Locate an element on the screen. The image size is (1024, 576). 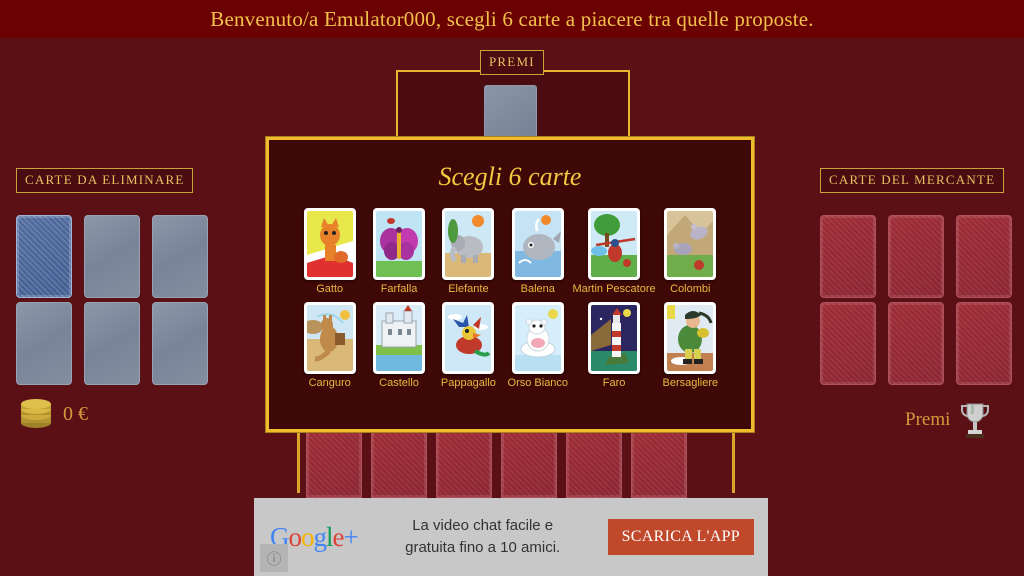
card-label: Martin Pescatore is located at coordinates (614, 289).